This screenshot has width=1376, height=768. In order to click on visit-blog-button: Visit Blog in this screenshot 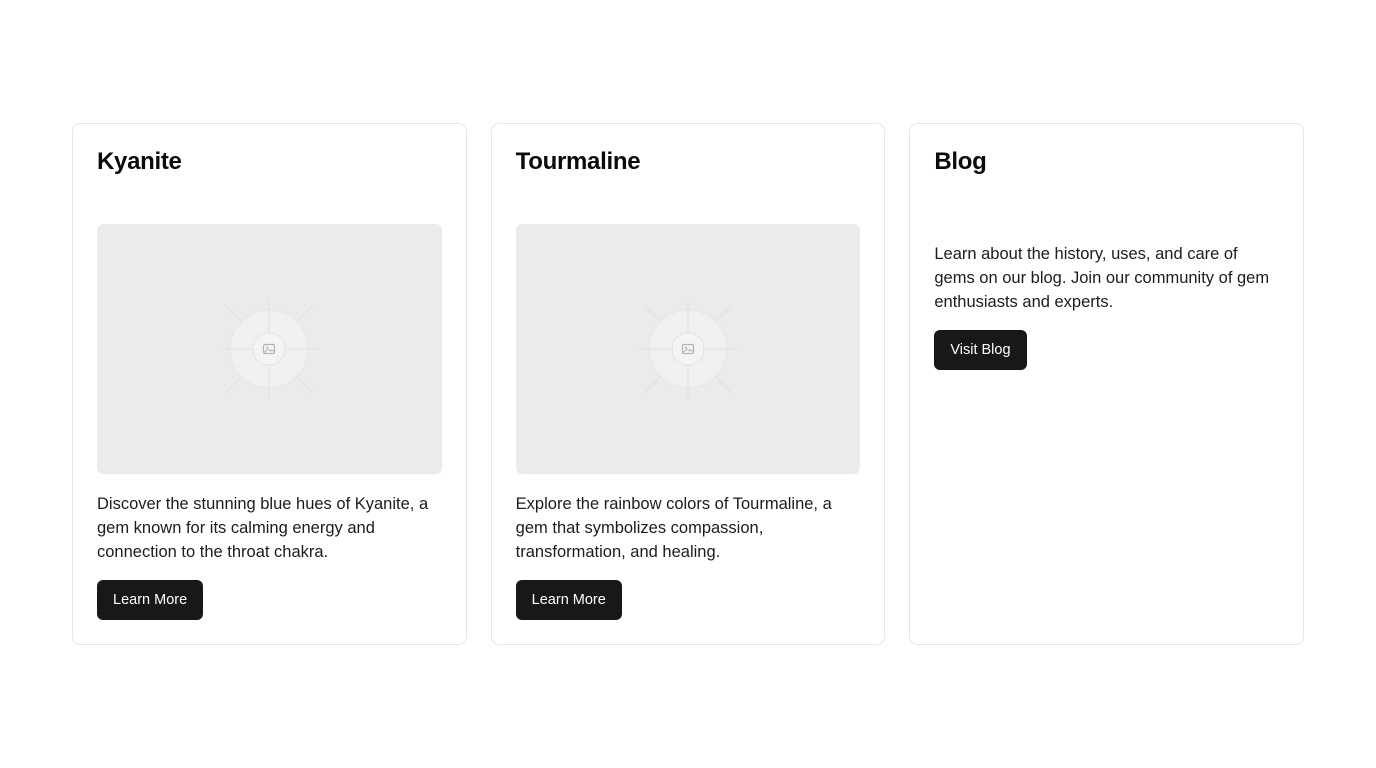, I will do `click(980, 350)`.